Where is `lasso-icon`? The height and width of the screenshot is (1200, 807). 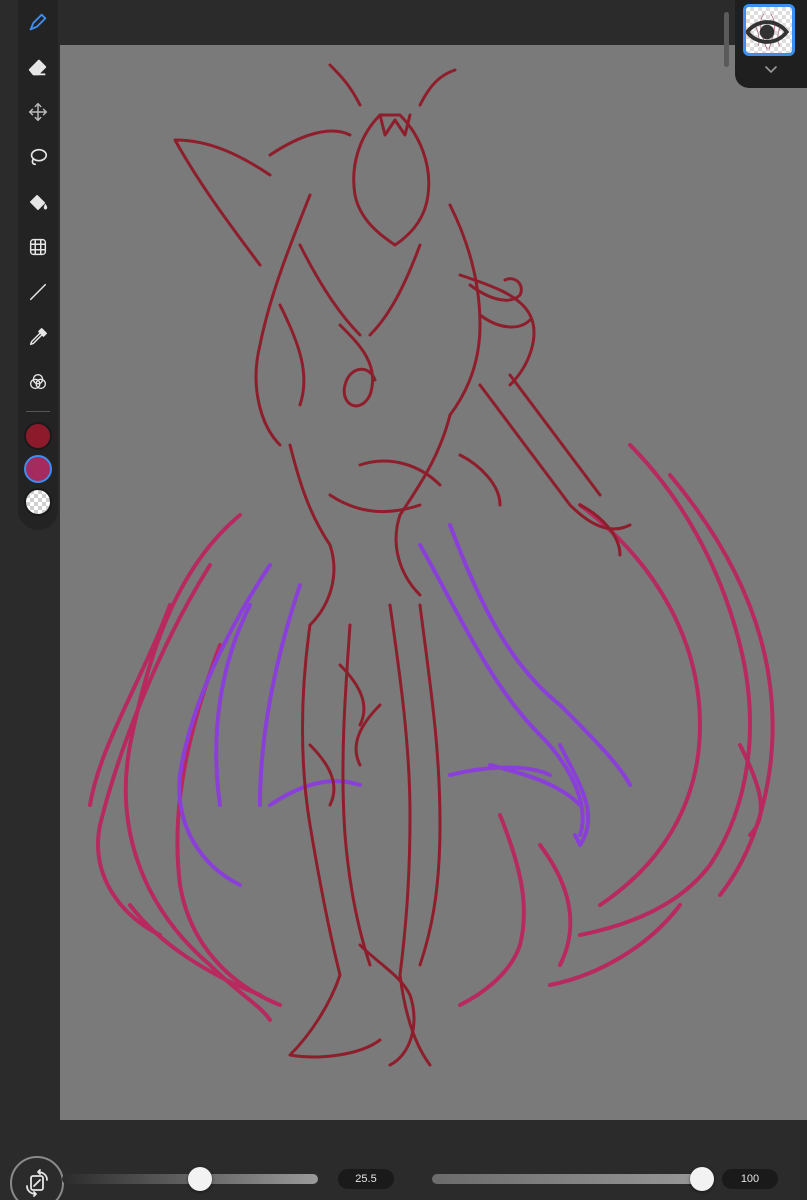
lasso-icon is located at coordinates (39, 157).